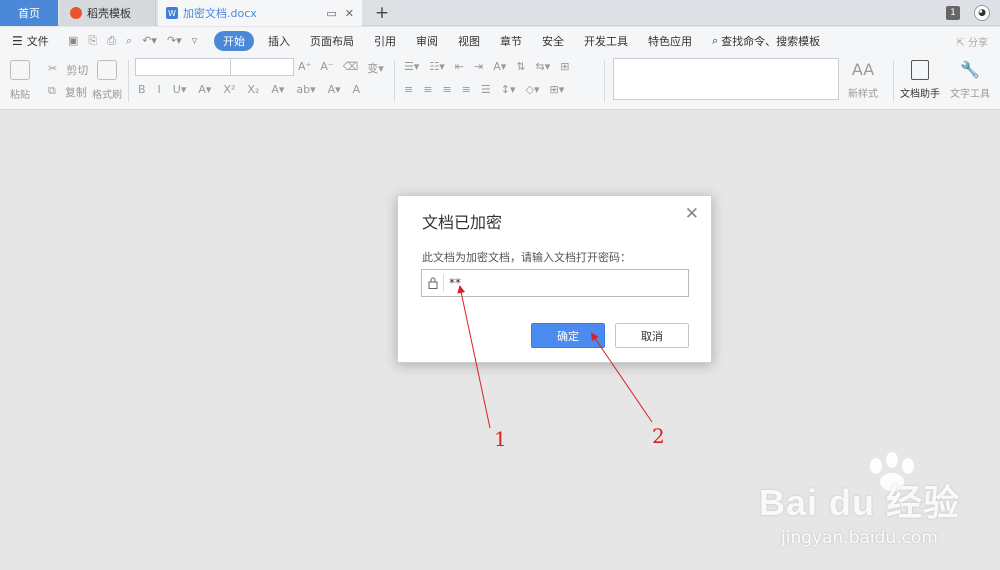 The height and width of the screenshot is (570, 1000). What do you see at coordinates (978, 43) in the screenshot?
I see `share-label: 分享` at bounding box center [978, 43].